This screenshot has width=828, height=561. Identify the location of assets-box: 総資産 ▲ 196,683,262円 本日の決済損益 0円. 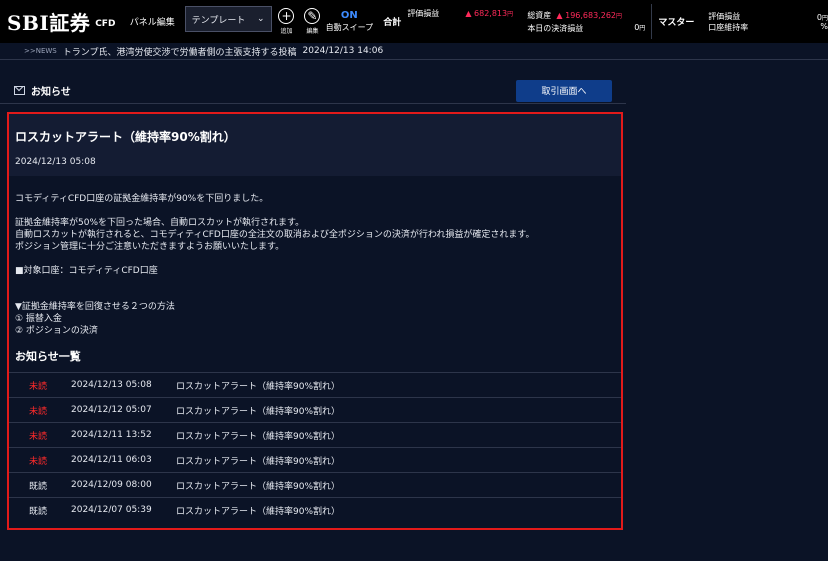
(586, 22).